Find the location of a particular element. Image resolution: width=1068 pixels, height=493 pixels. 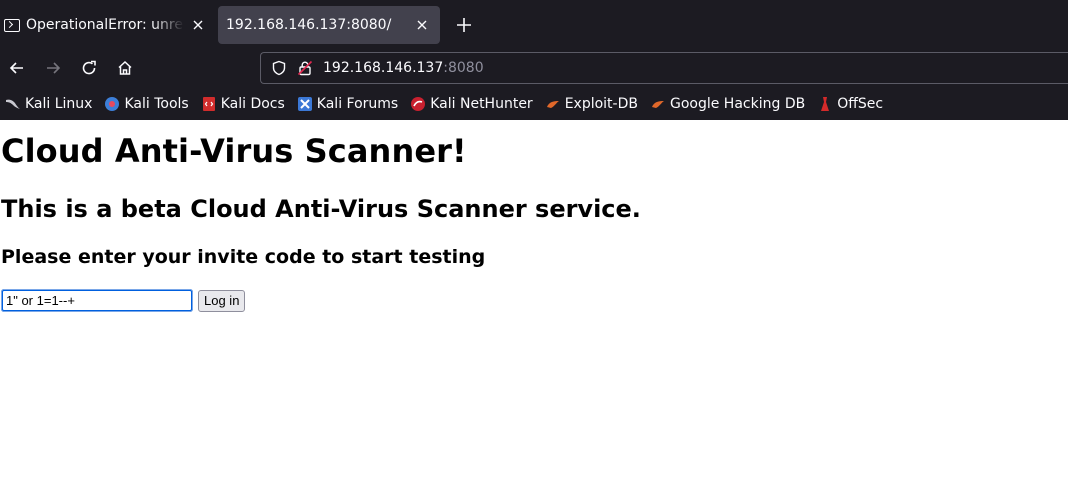

bookmark-google-hacking-db: Google Hacking DB is located at coordinates (727, 104).